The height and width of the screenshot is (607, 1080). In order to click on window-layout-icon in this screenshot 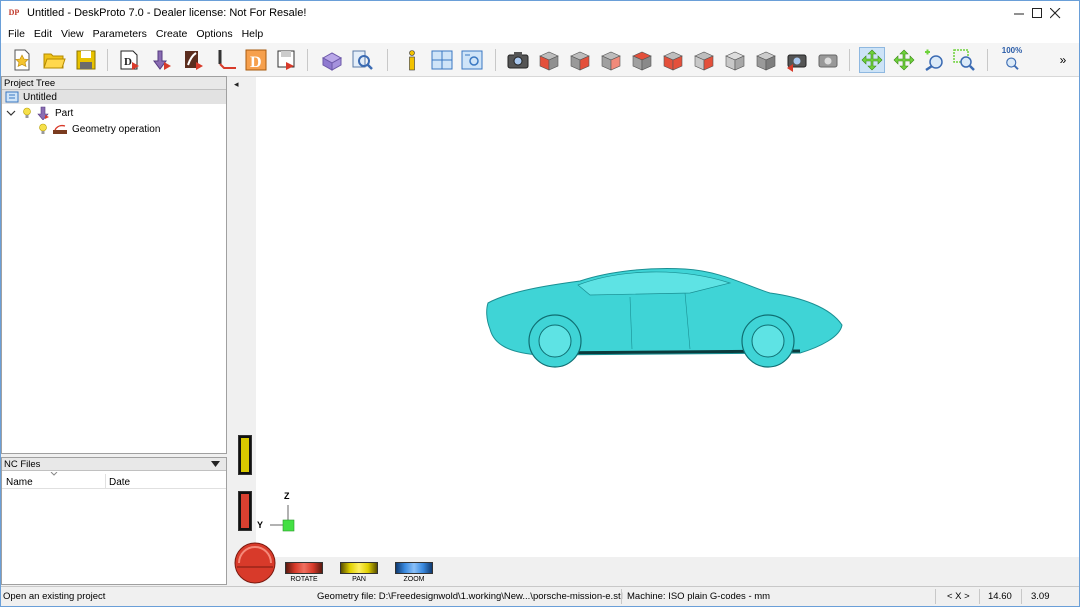, I will do `click(442, 60)`.